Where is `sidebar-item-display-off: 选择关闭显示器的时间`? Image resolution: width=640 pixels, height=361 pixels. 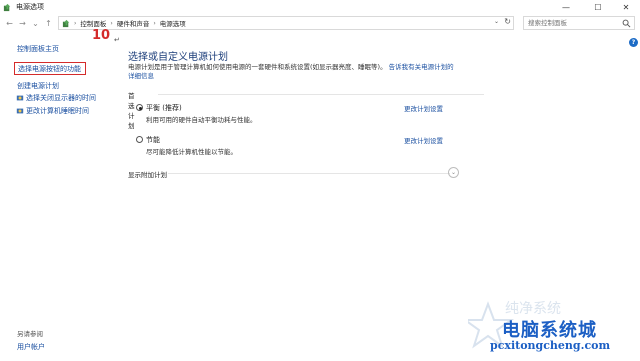 sidebar-item-display-off: 选择关闭显示器的时间 is located at coordinates (56, 98).